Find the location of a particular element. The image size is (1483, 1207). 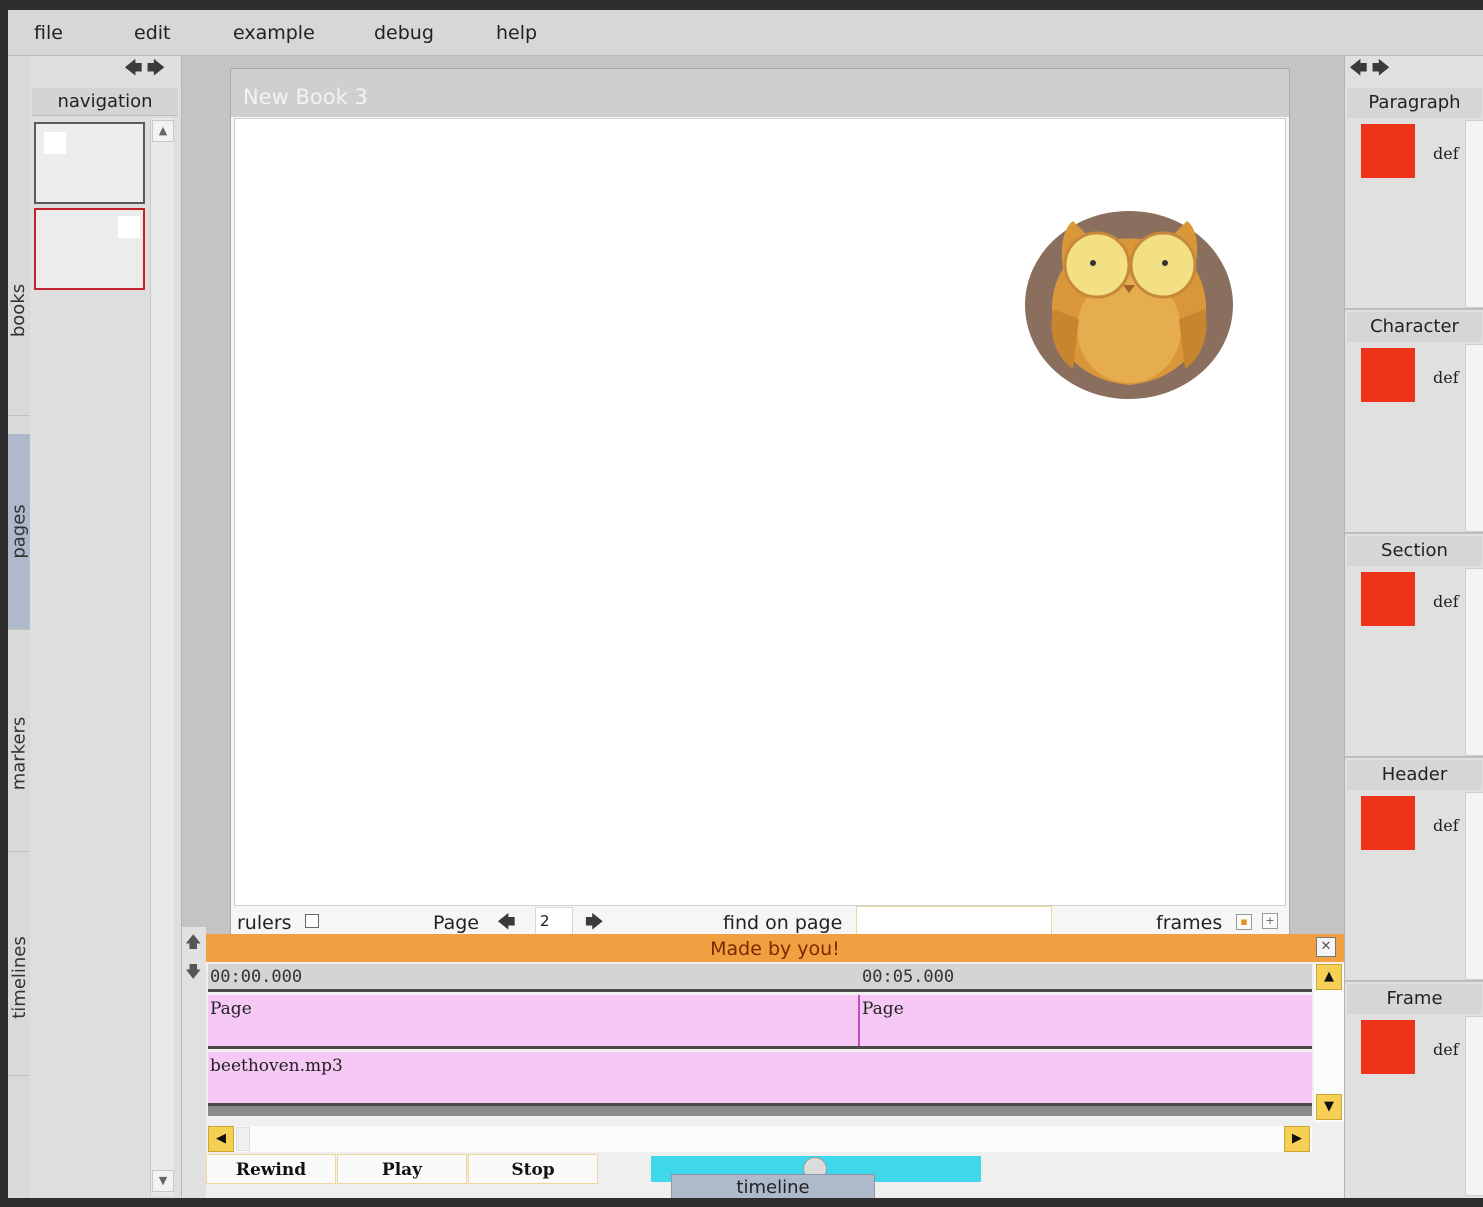

page-track: Page Page is located at coordinates (760, 1022).